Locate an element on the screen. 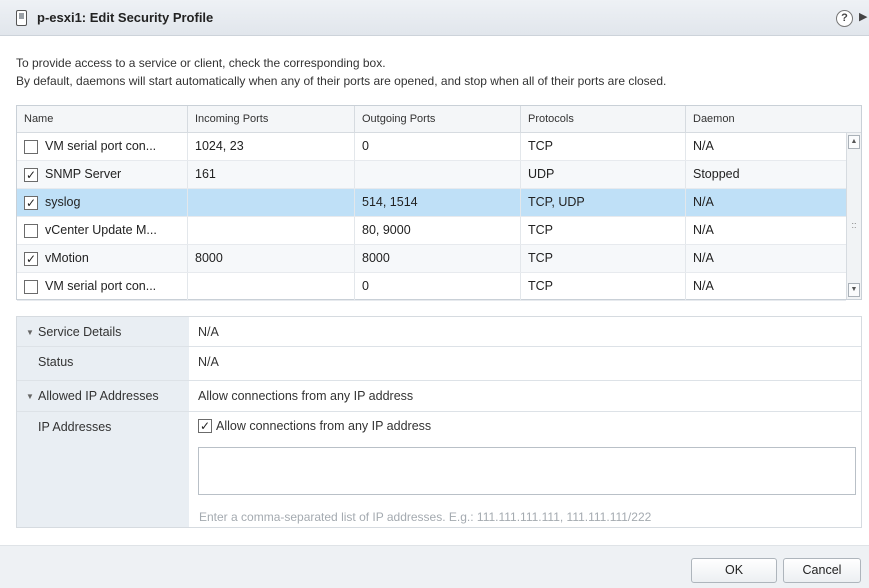 This screenshot has height=588, width=869. table-row-selected: ✓ syslog 514, 1514 TCP, UDP N/A is located at coordinates (431, 203).